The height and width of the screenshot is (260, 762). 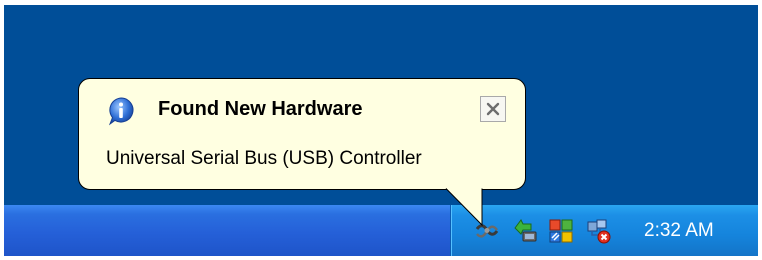 What do you see at coordinates (260, 109) in the screenshot?
I see `balloon-title: Found New Hardware` at bounding box center [260, 109].